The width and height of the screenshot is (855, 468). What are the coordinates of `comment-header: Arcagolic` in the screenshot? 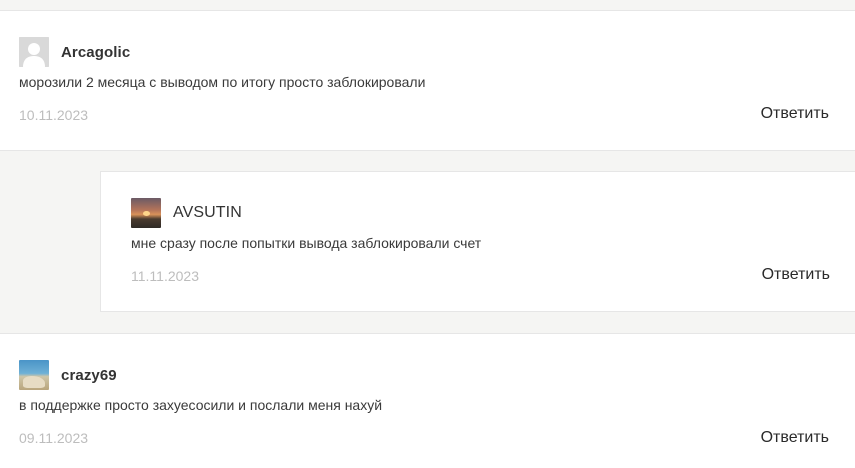 It's located at (74, 52).